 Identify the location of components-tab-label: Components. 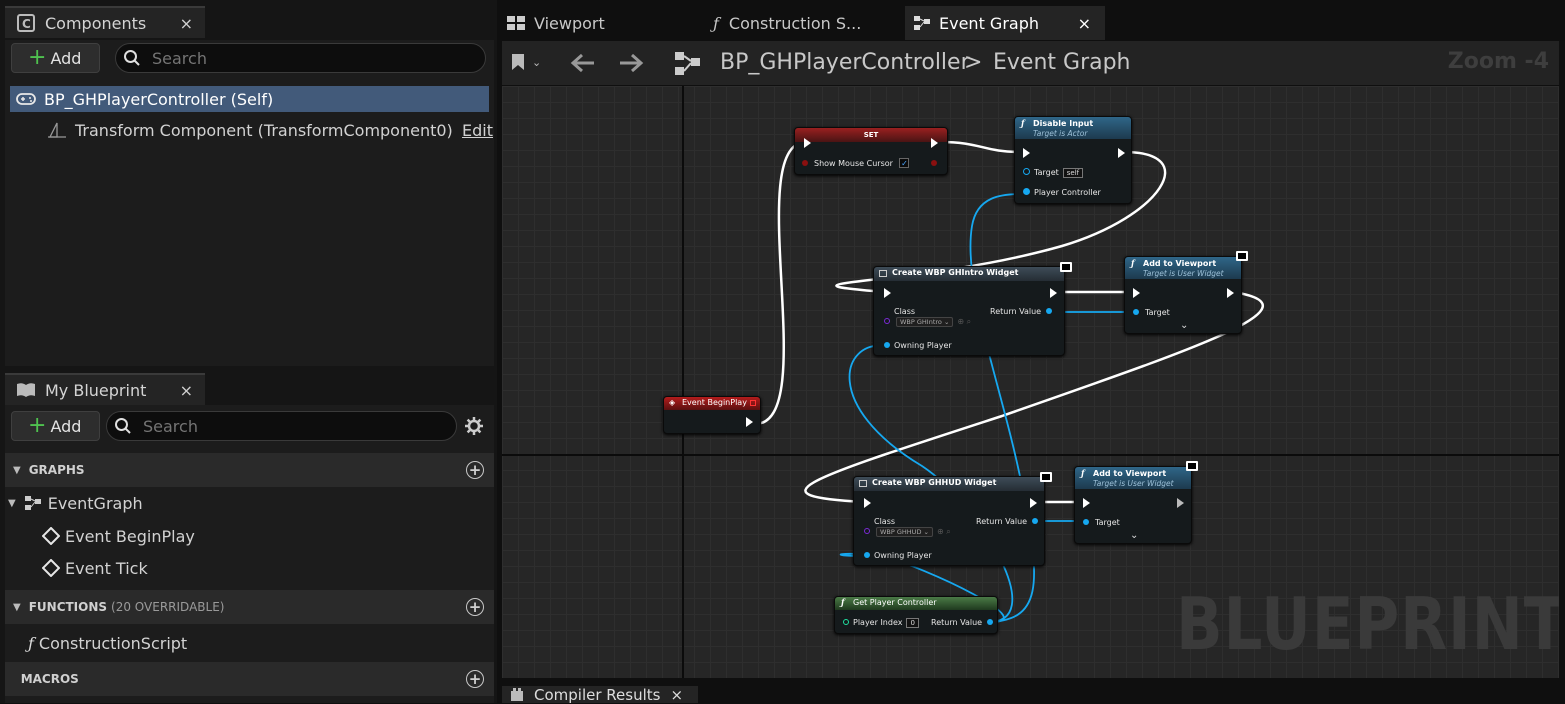
(96, 23).